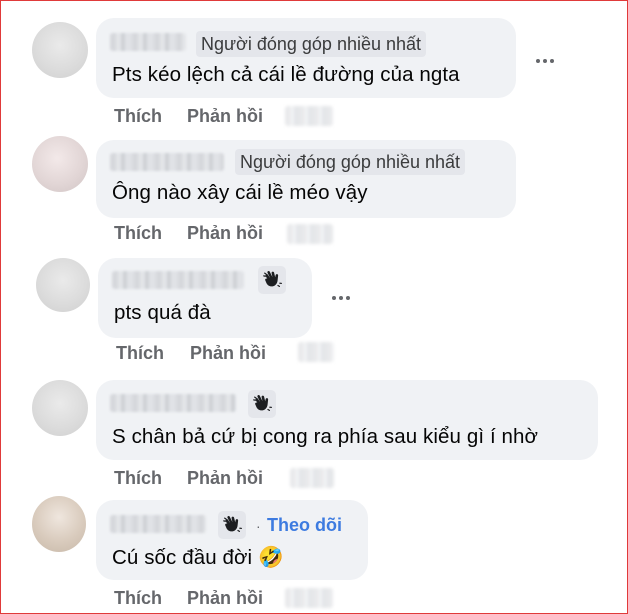 The image size is (628, 614). Describe the element at coordinates (286, 74) in the screenshot. I see `comment-text: Pts kéo lệch cả cái lề đường của ngta` at that location.